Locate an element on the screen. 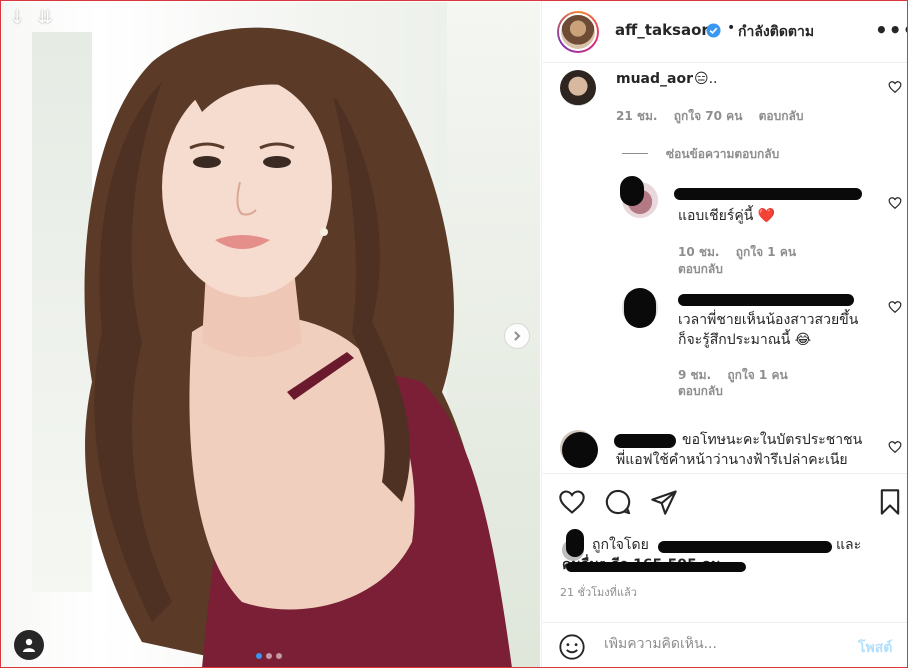 The image size is (908, 668). next-photo-button is located at coordinates (517, 336).